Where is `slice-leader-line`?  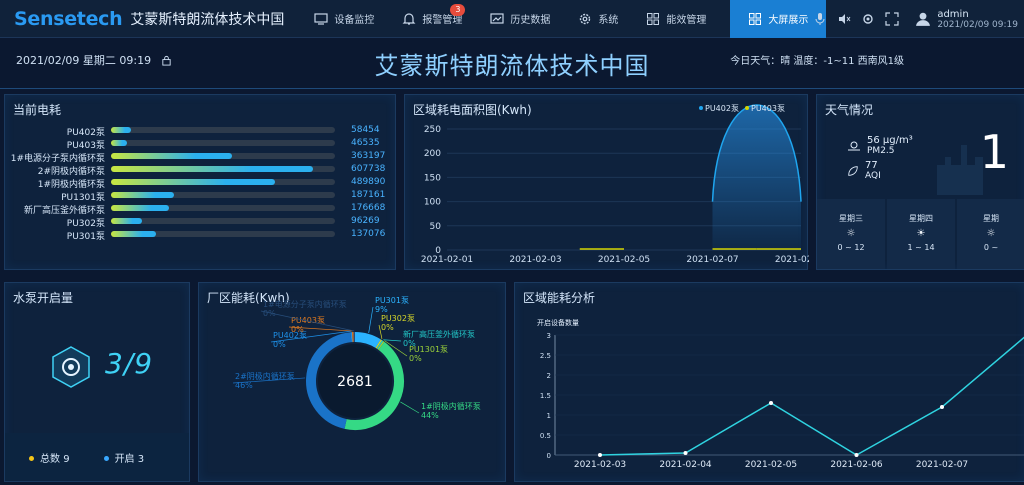 slice-leader-line is located at coordinates (392, 340).